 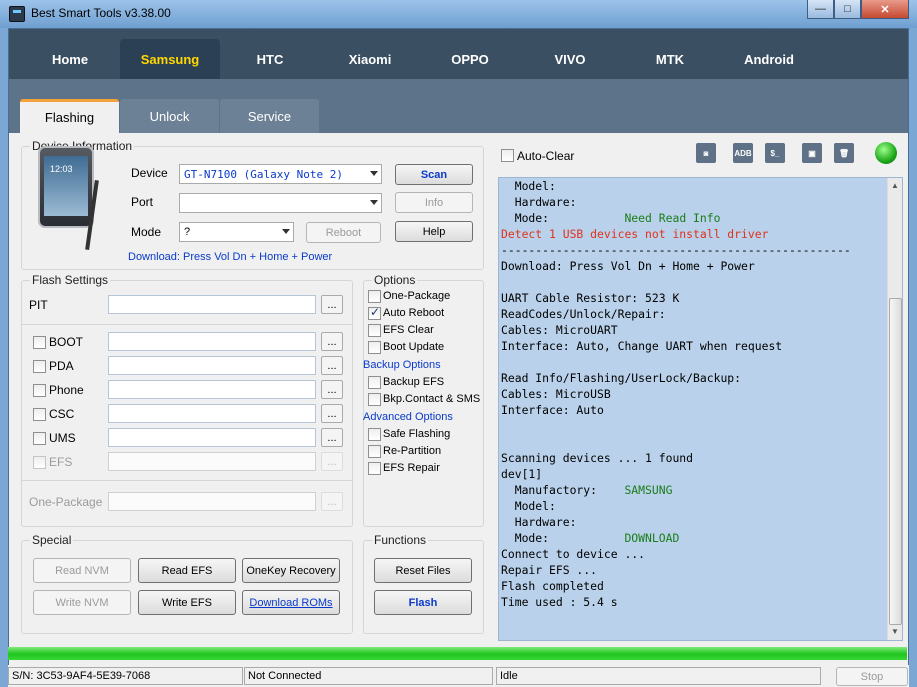 I want to click on tab-flashing: Flashing, so click(x=69, y=116).